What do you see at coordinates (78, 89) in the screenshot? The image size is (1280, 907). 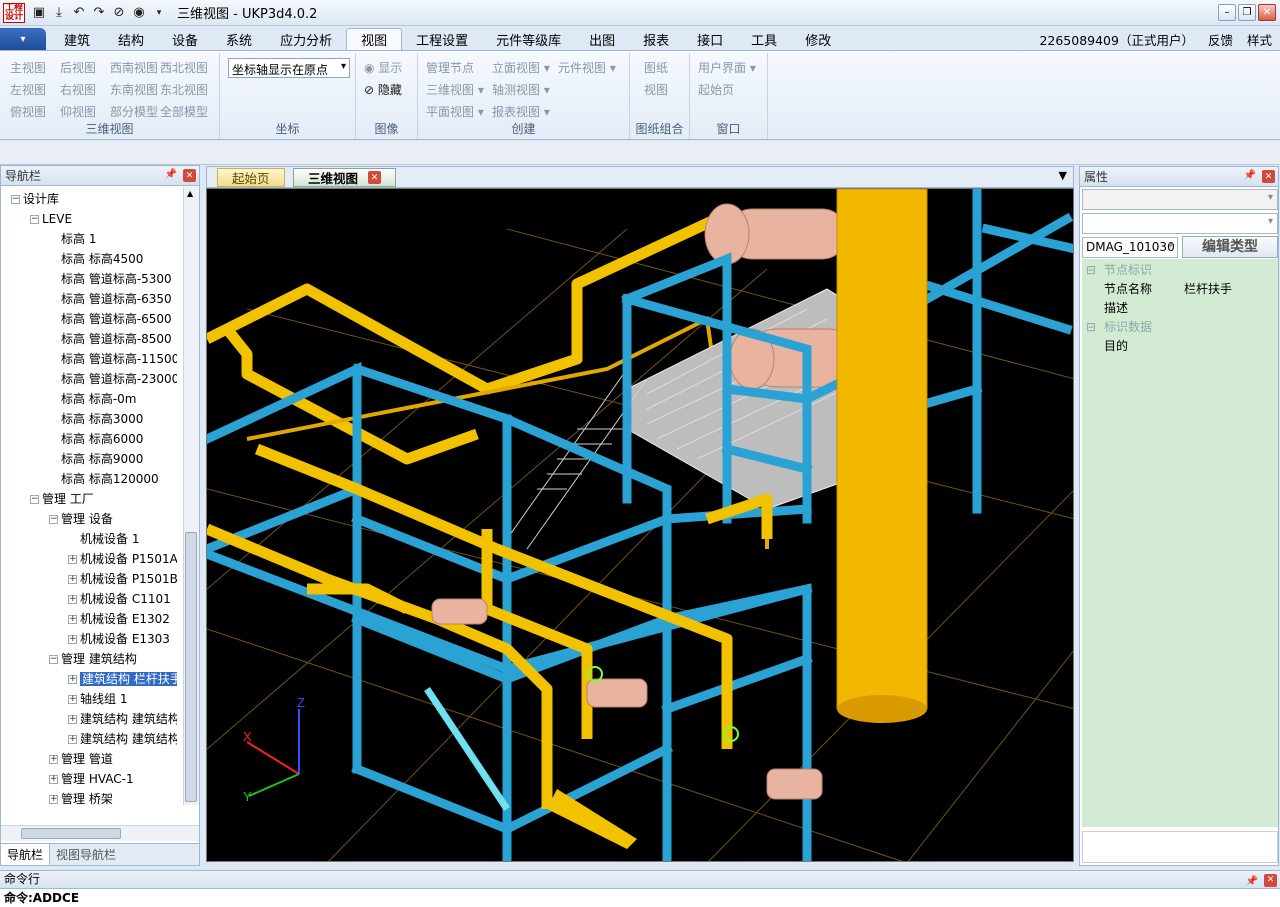 I see `view-button-5: 右视图` at bounding box center [78, 89].